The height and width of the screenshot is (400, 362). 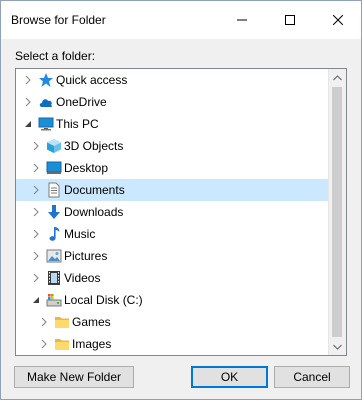 I want to click on document-icon, so click(x=54, y=190).